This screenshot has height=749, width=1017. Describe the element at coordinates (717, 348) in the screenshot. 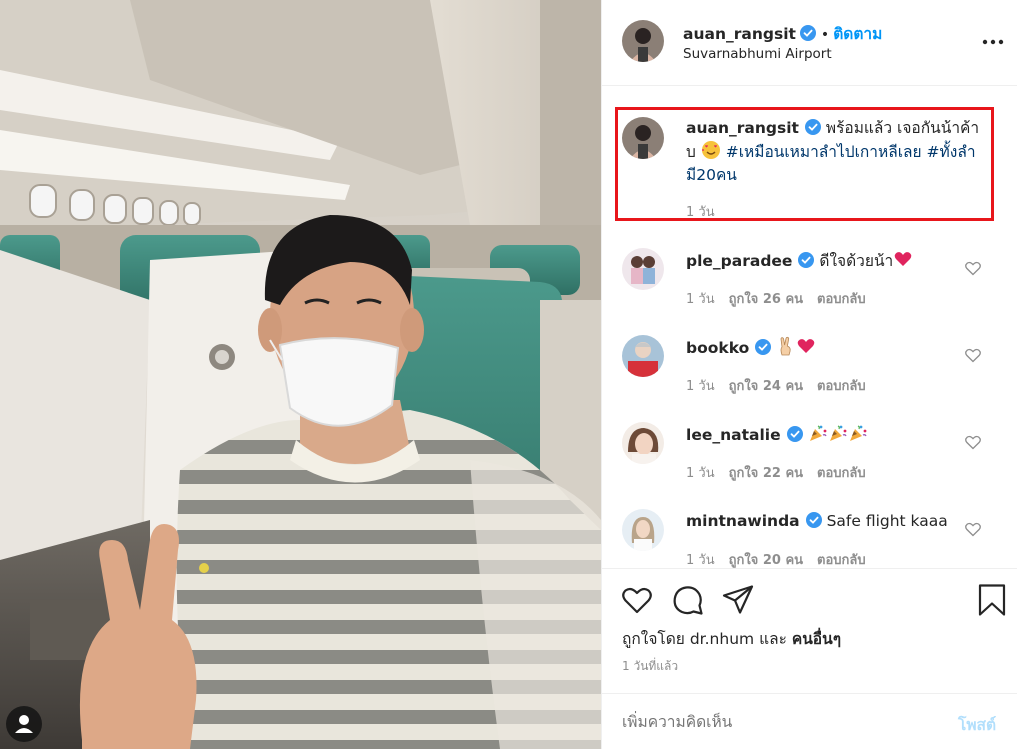

I see `commenter-username: bookko` at that location.